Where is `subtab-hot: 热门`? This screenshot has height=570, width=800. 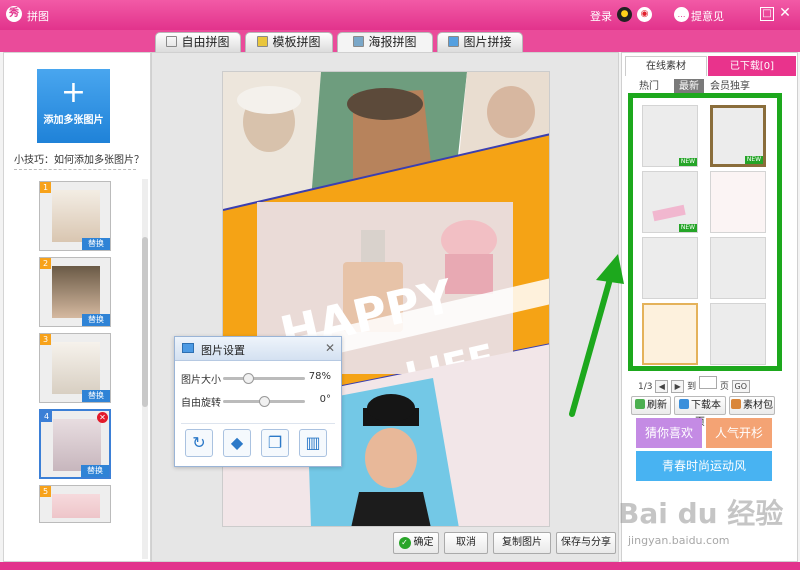 subtab-hot: 热门 is located at coordinates (649, 86).